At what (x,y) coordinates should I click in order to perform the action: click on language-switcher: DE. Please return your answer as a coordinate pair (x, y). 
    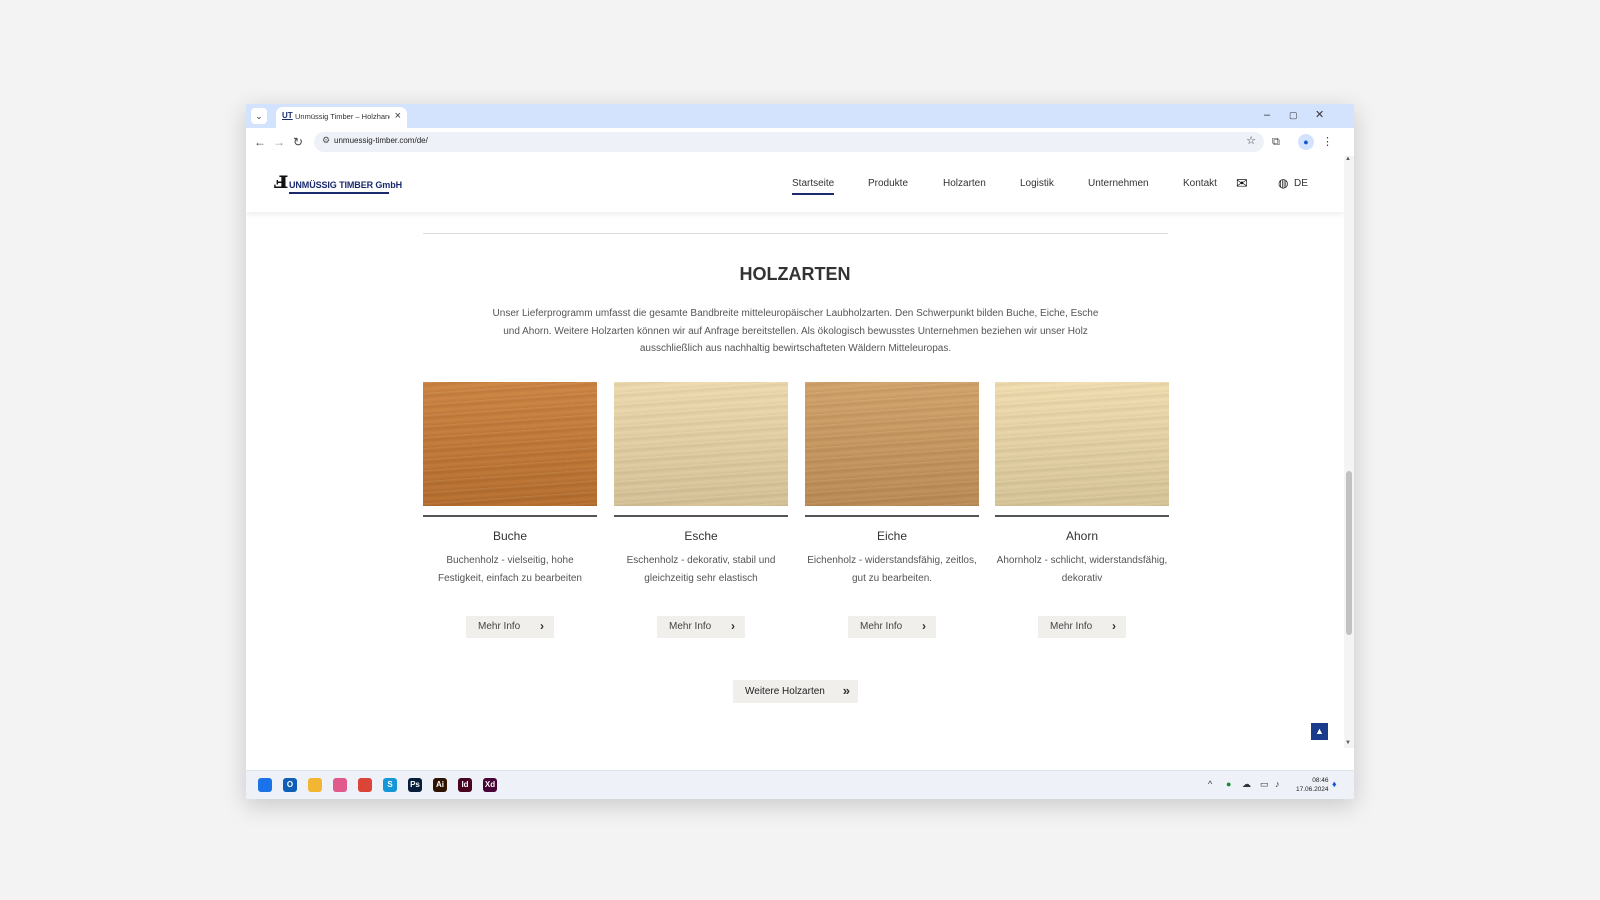
    Looking at the image, I should click on (1301, 183).